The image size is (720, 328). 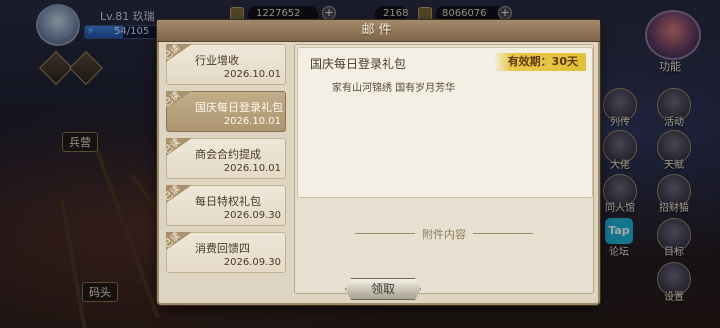 I want to click on dialog-title: 邮件, so click(x=378, y=30).